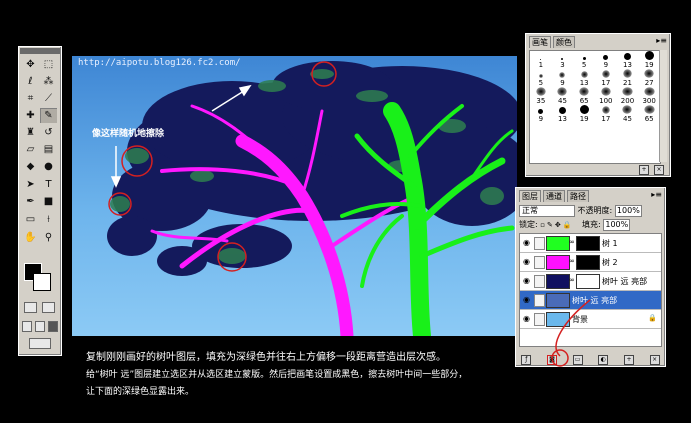  I want to click on opacity-field: 100%, so click(628, 211).